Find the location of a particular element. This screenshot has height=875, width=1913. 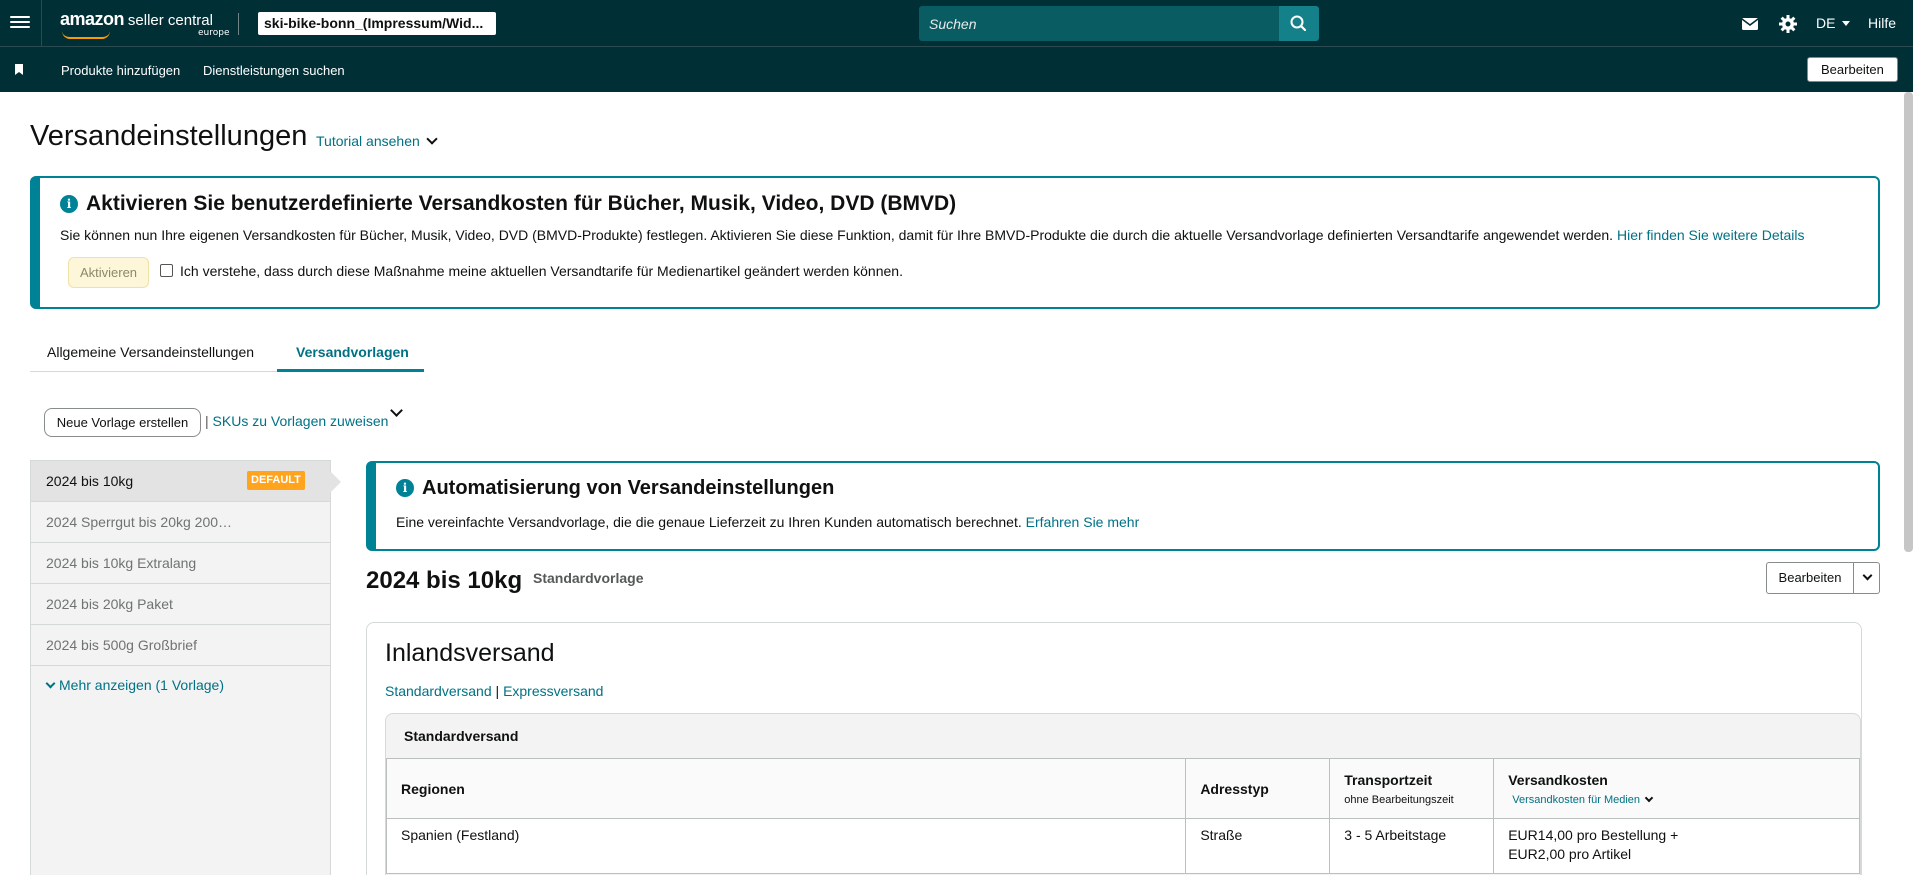

new-template-button: Neue Vorlage erstellen is located at coordinates (122, 422).